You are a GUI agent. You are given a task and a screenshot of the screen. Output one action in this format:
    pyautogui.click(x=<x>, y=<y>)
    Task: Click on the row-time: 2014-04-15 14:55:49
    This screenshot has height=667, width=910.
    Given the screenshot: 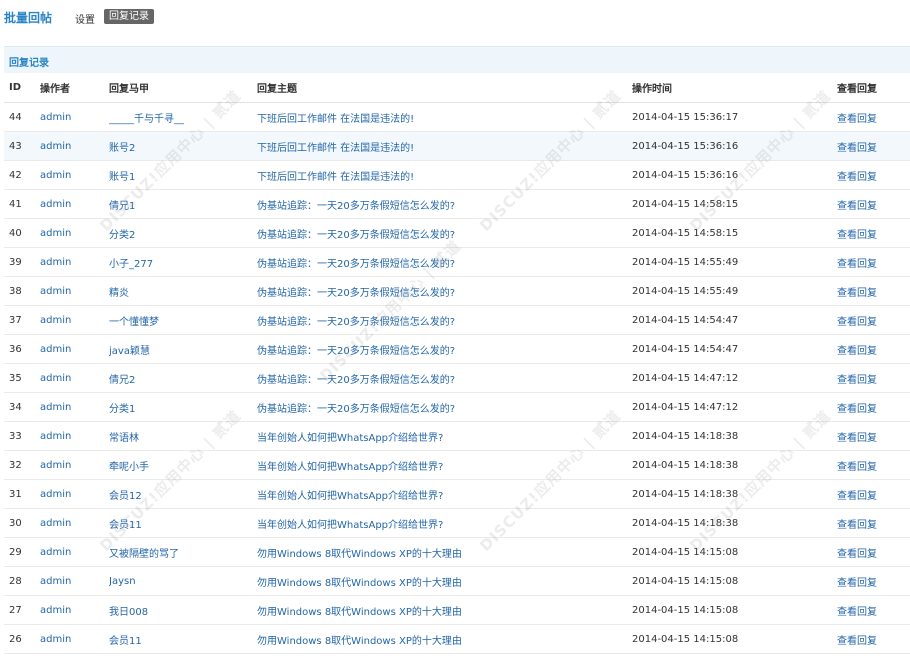 What is the action you would take?
    pyautogui.click(x=734, y=262)
    